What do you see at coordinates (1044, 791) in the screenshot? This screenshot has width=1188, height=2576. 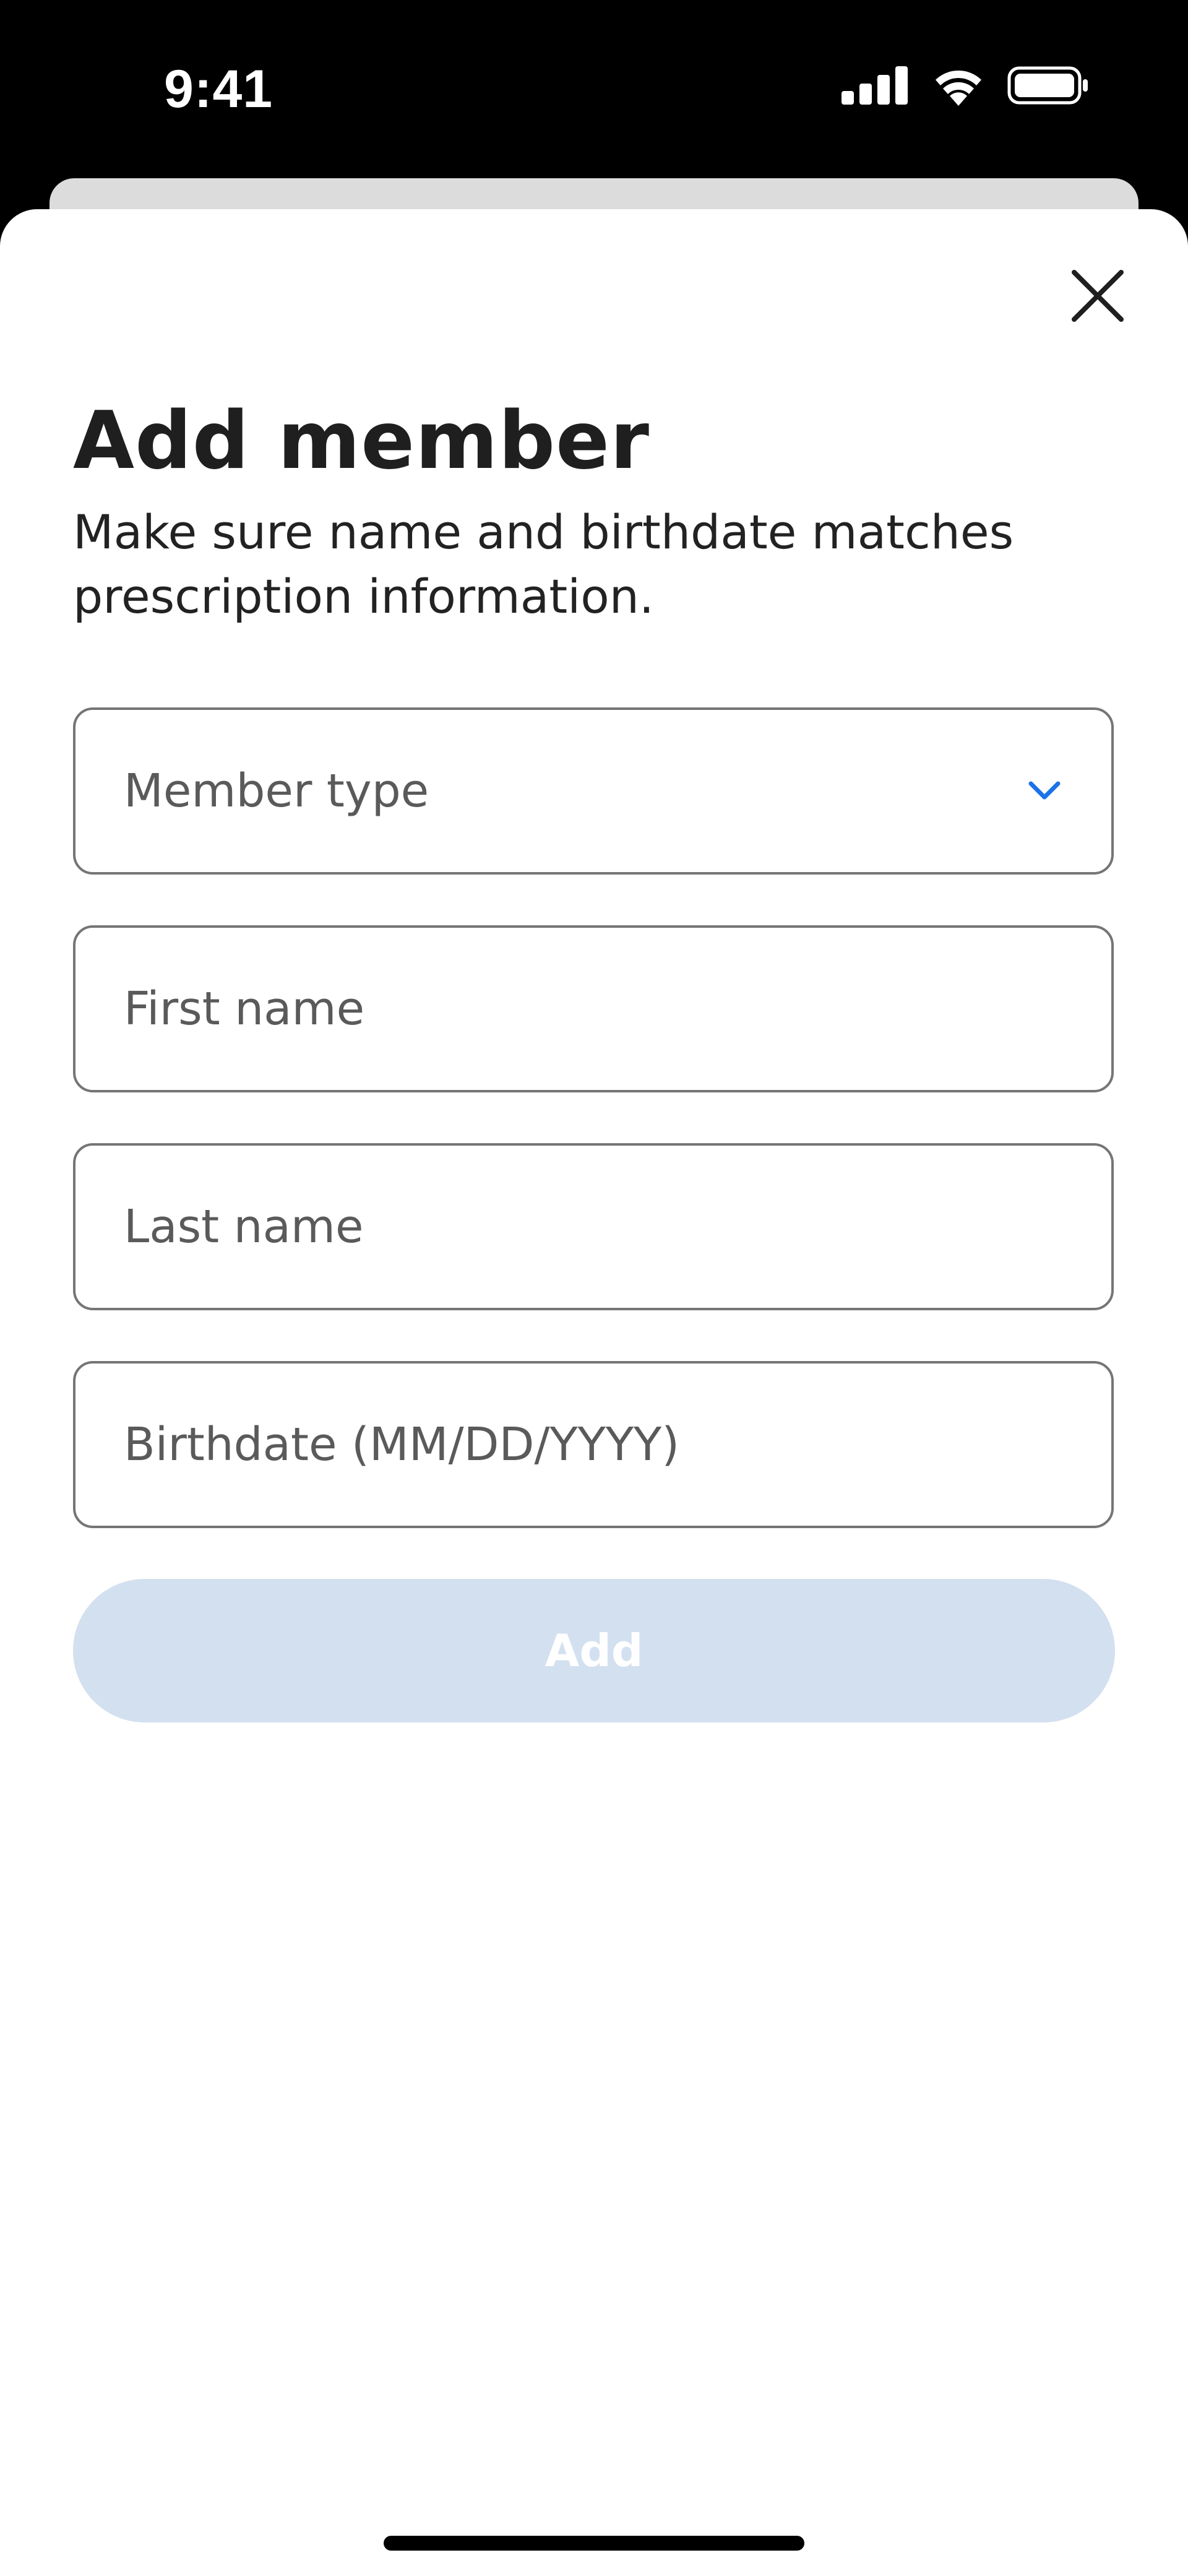 I see `chevron-down-icon` at bounding box center [1044, 791].